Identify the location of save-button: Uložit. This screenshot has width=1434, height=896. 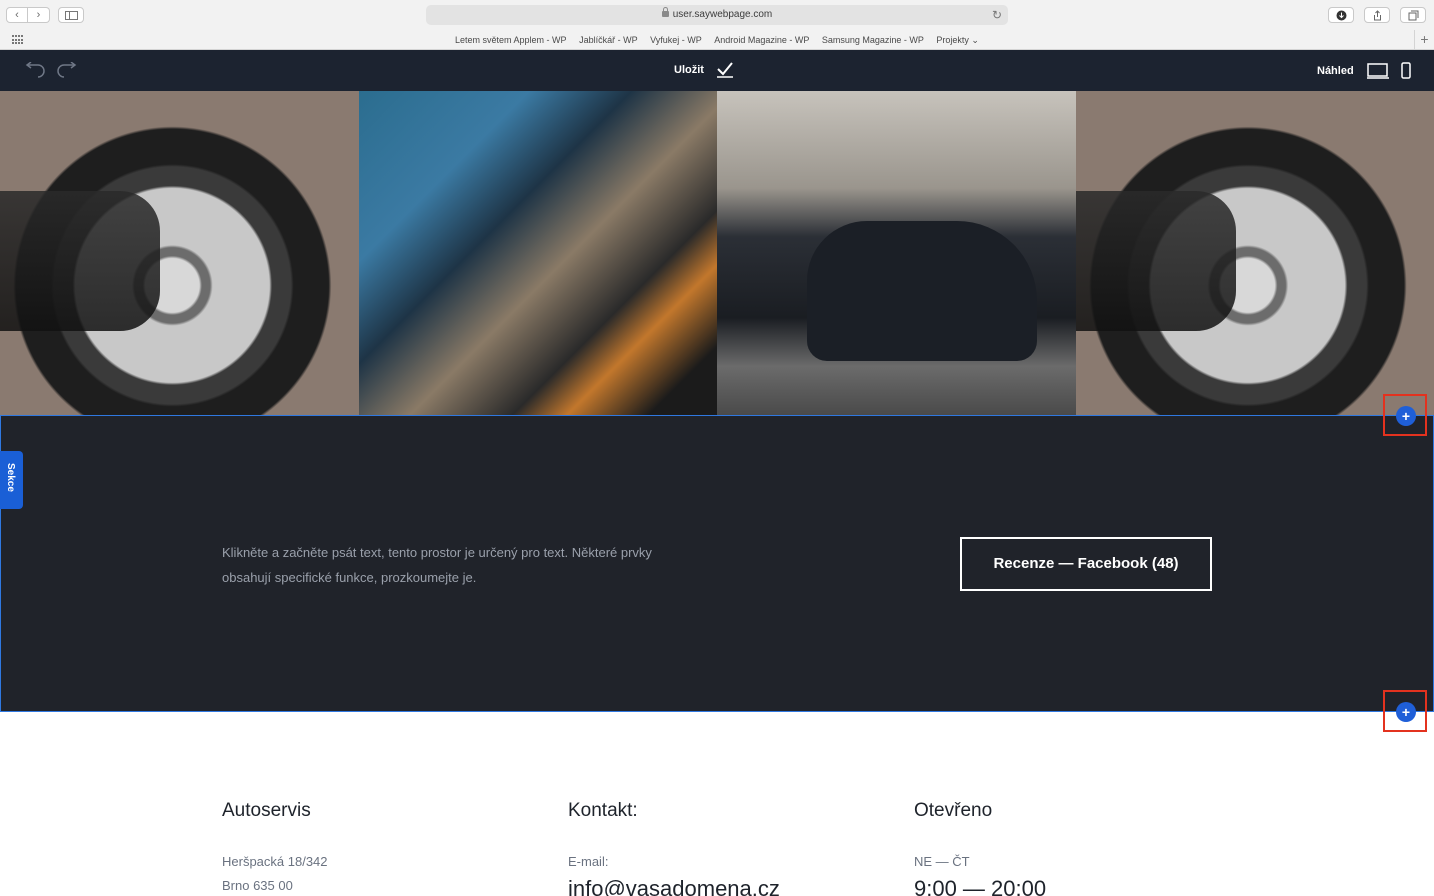
(704, 70).